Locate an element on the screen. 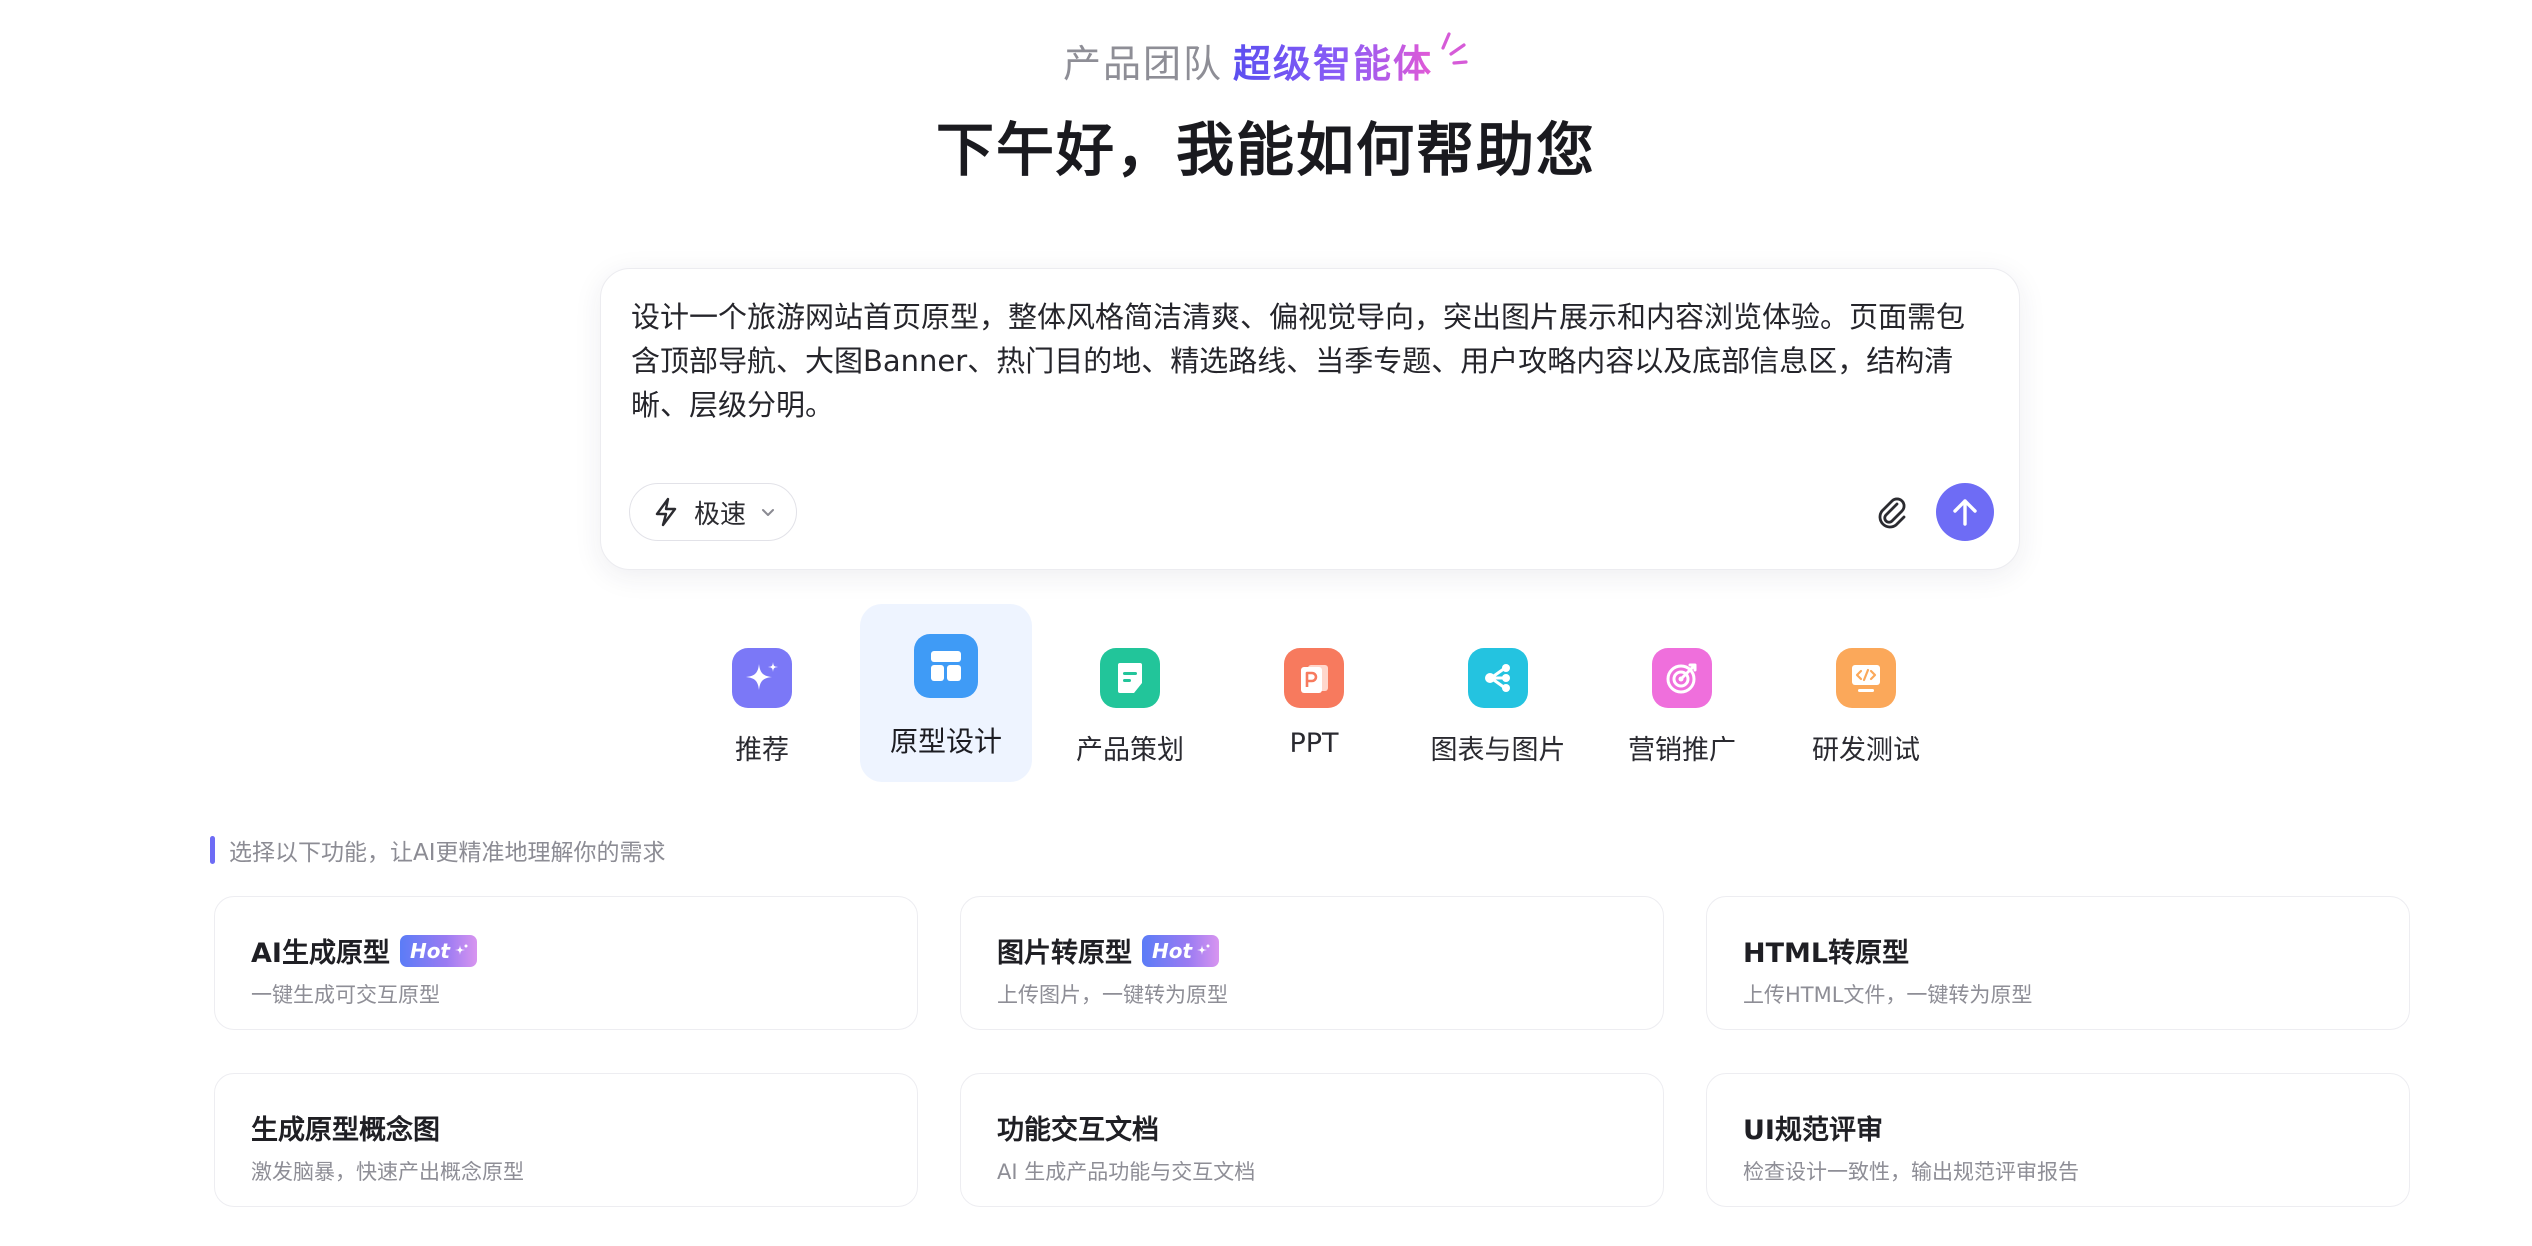 This screenshot has height=1246, width=2532. send-button is located at coordinates (1965, 512).